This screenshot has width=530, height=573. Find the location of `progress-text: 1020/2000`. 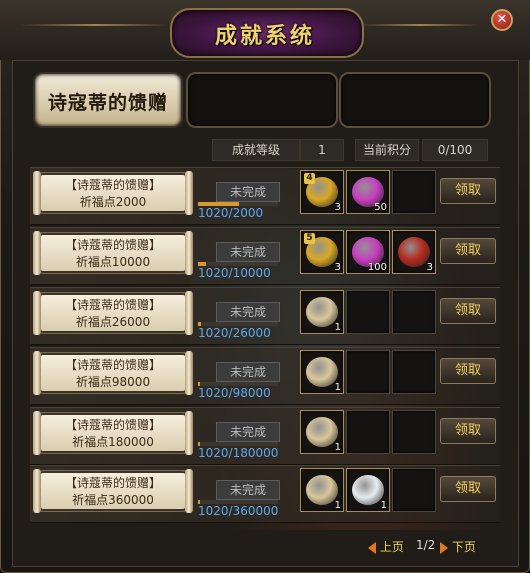

progress-text: 1020/2000 is located at coordinates (231, 213).